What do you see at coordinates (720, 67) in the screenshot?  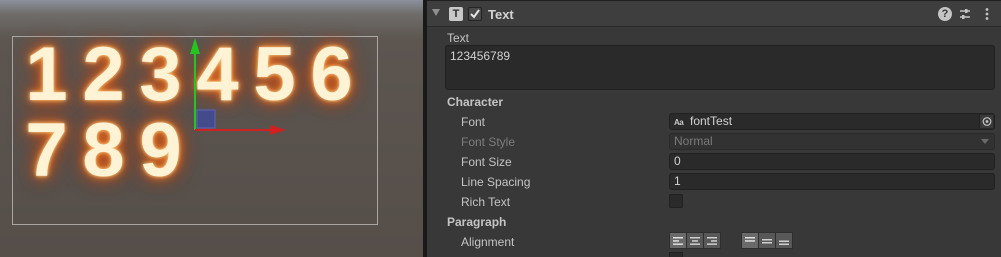 I see `text-input-area: 123456789` at bounding box center [720, 67].